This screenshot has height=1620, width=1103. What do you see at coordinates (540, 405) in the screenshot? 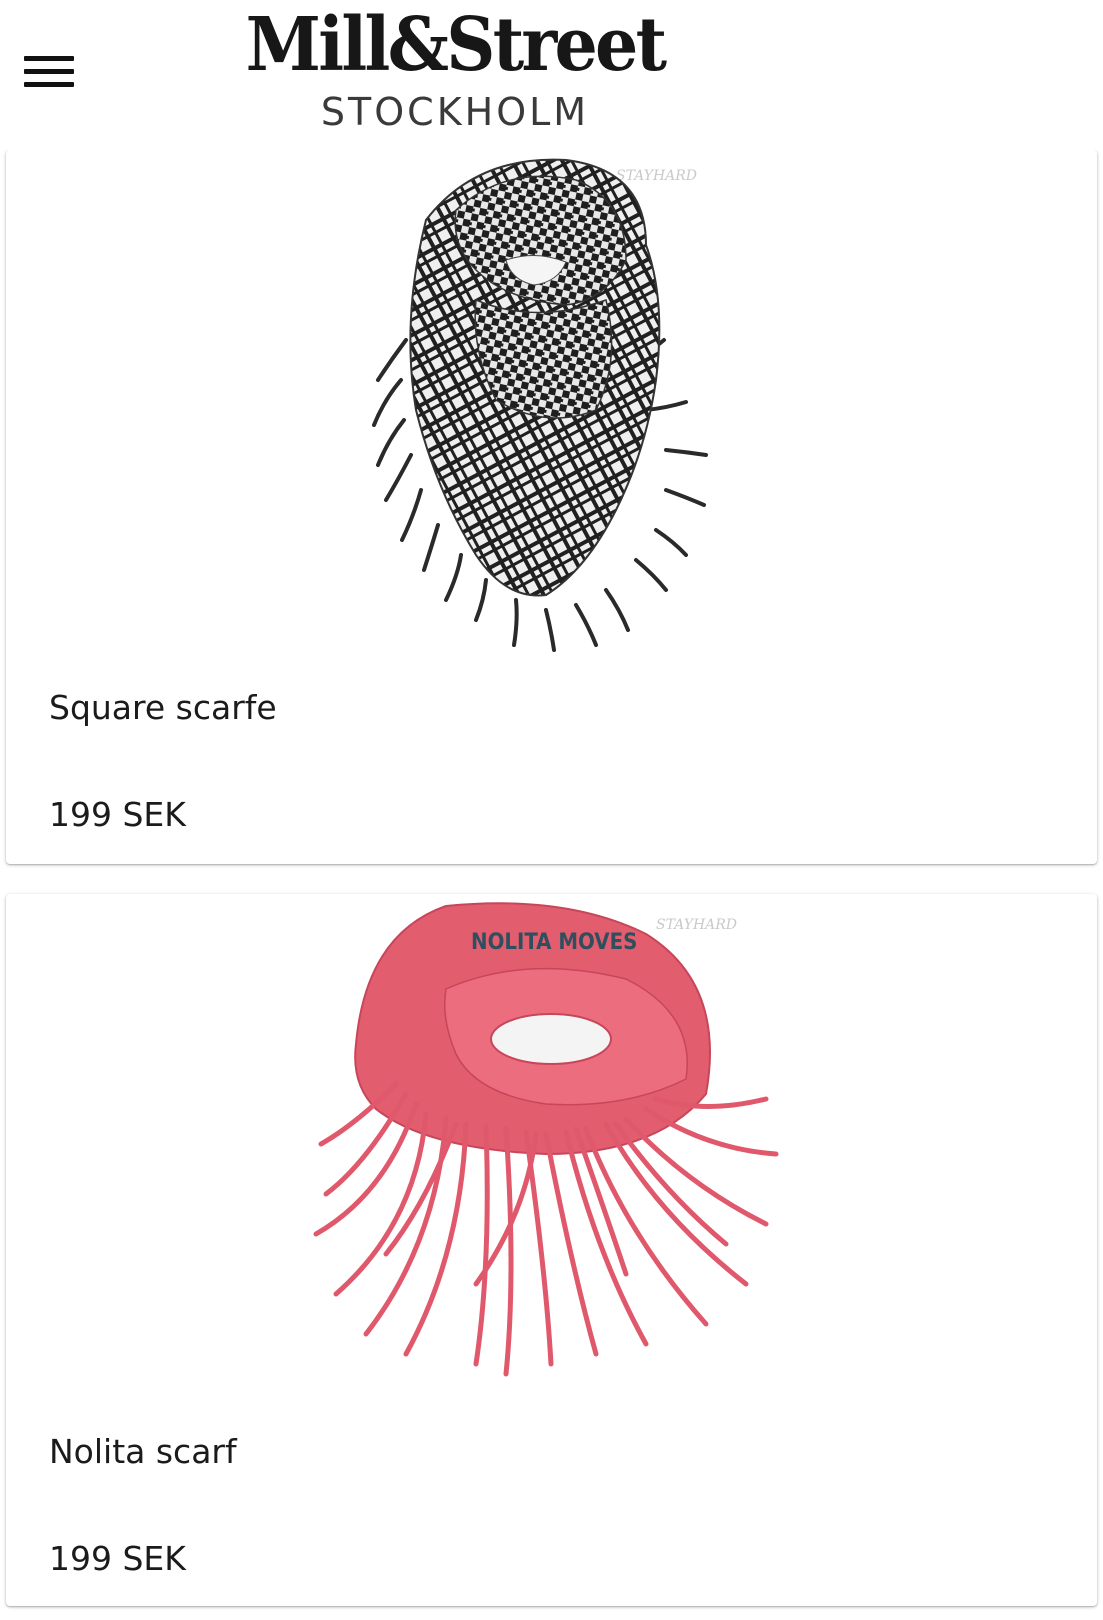
I see `checkered-scarf-image: STAYHARD` at bounding box center [540, 405].